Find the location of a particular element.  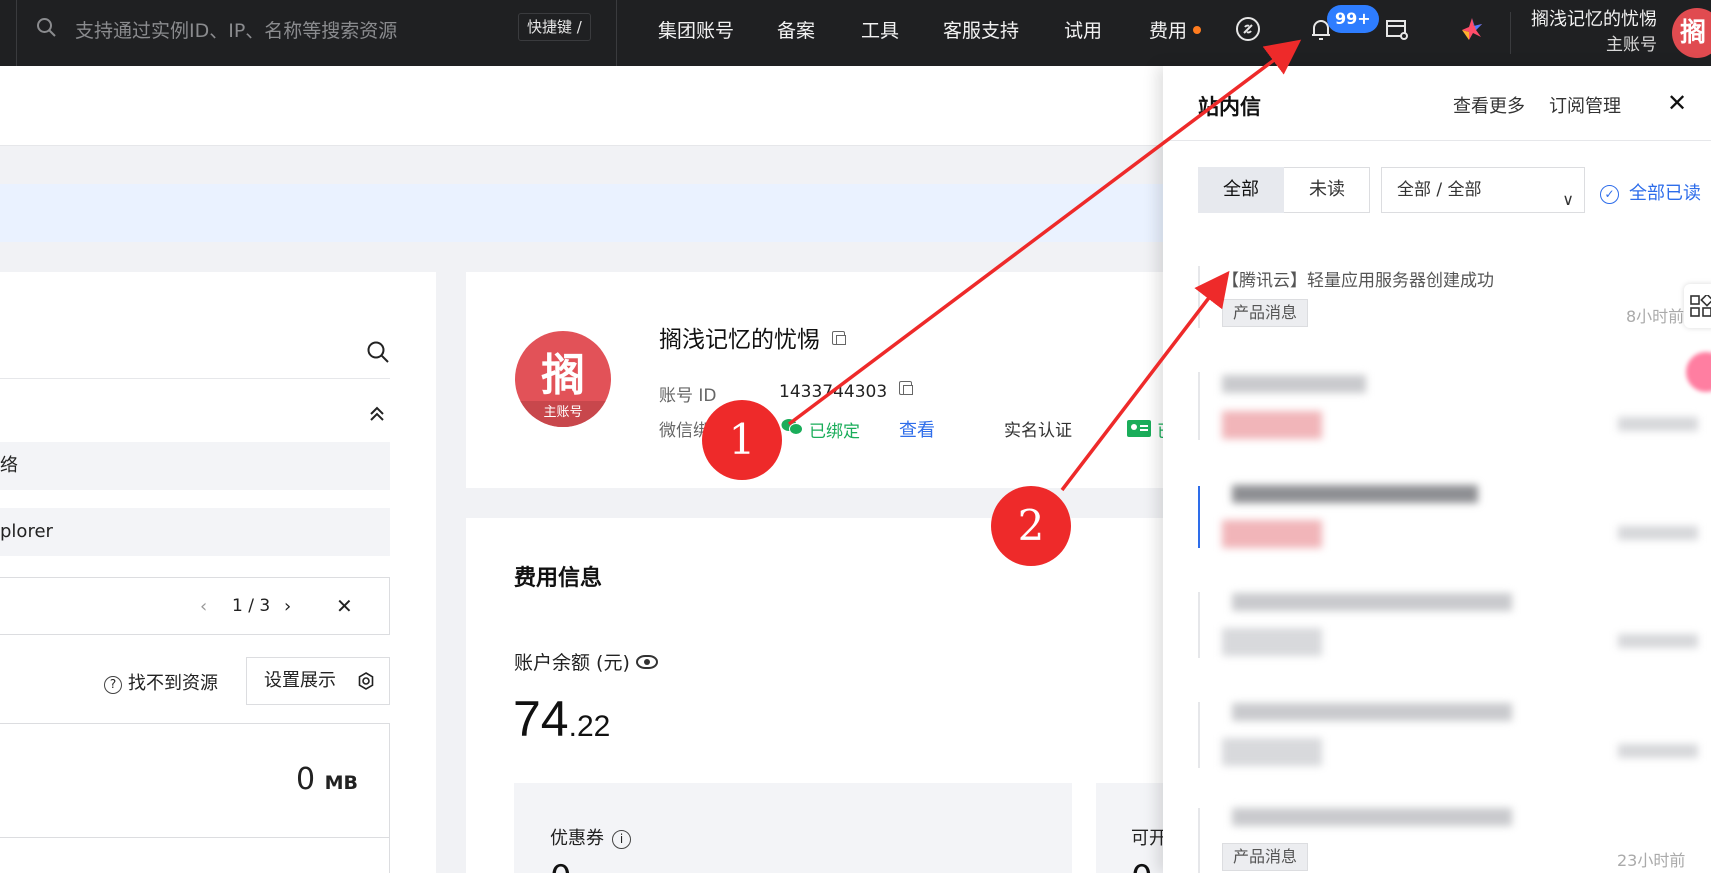

balance-value: 74.22 is located at coordinates (561, 719).